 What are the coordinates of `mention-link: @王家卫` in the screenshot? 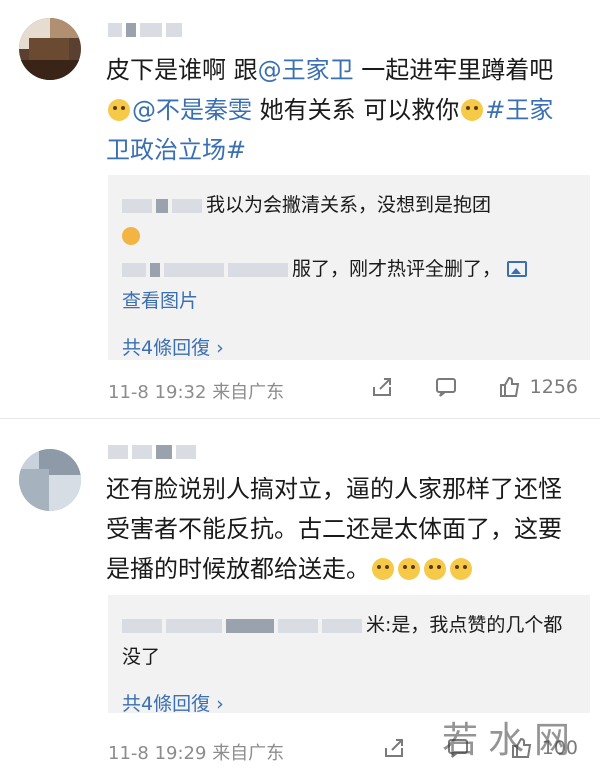 It's located at (306, 70).